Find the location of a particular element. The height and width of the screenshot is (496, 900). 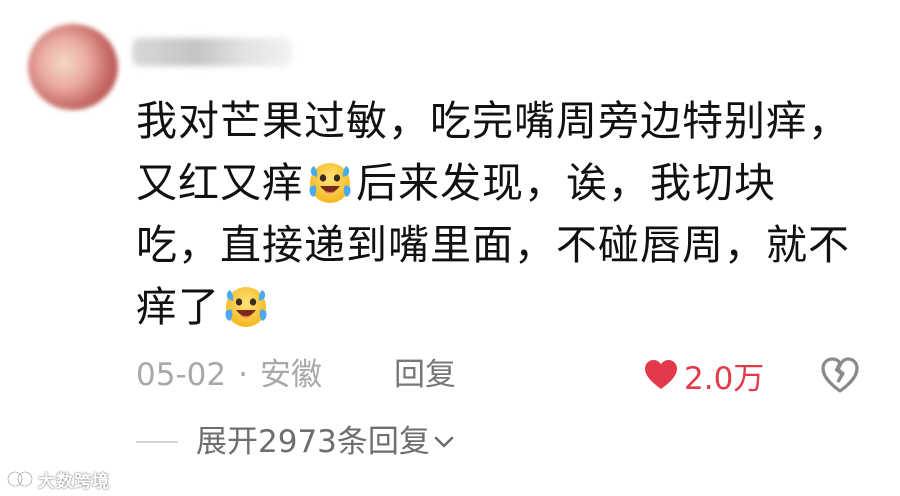

comment-line-2b: 后来发现，诶，我切块 is located at coordinates (566, 183).